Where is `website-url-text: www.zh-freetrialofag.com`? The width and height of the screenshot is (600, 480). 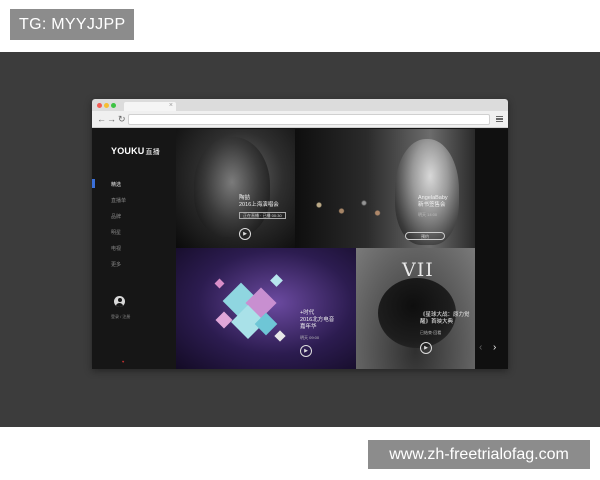
website-url-text: www.zh-freetrialofag.com is located at coordinates (479, 454).